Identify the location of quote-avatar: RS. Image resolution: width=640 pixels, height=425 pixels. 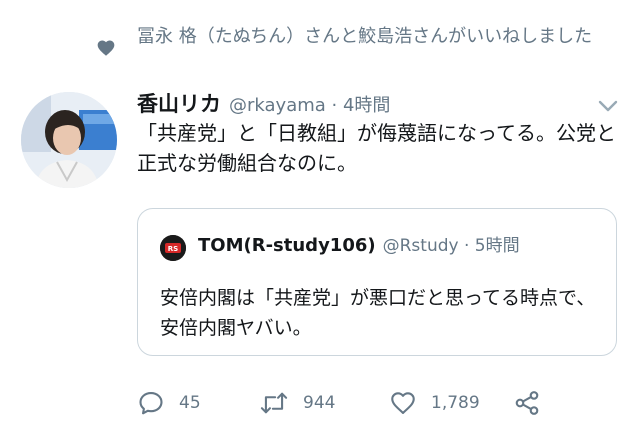
(173, 248).